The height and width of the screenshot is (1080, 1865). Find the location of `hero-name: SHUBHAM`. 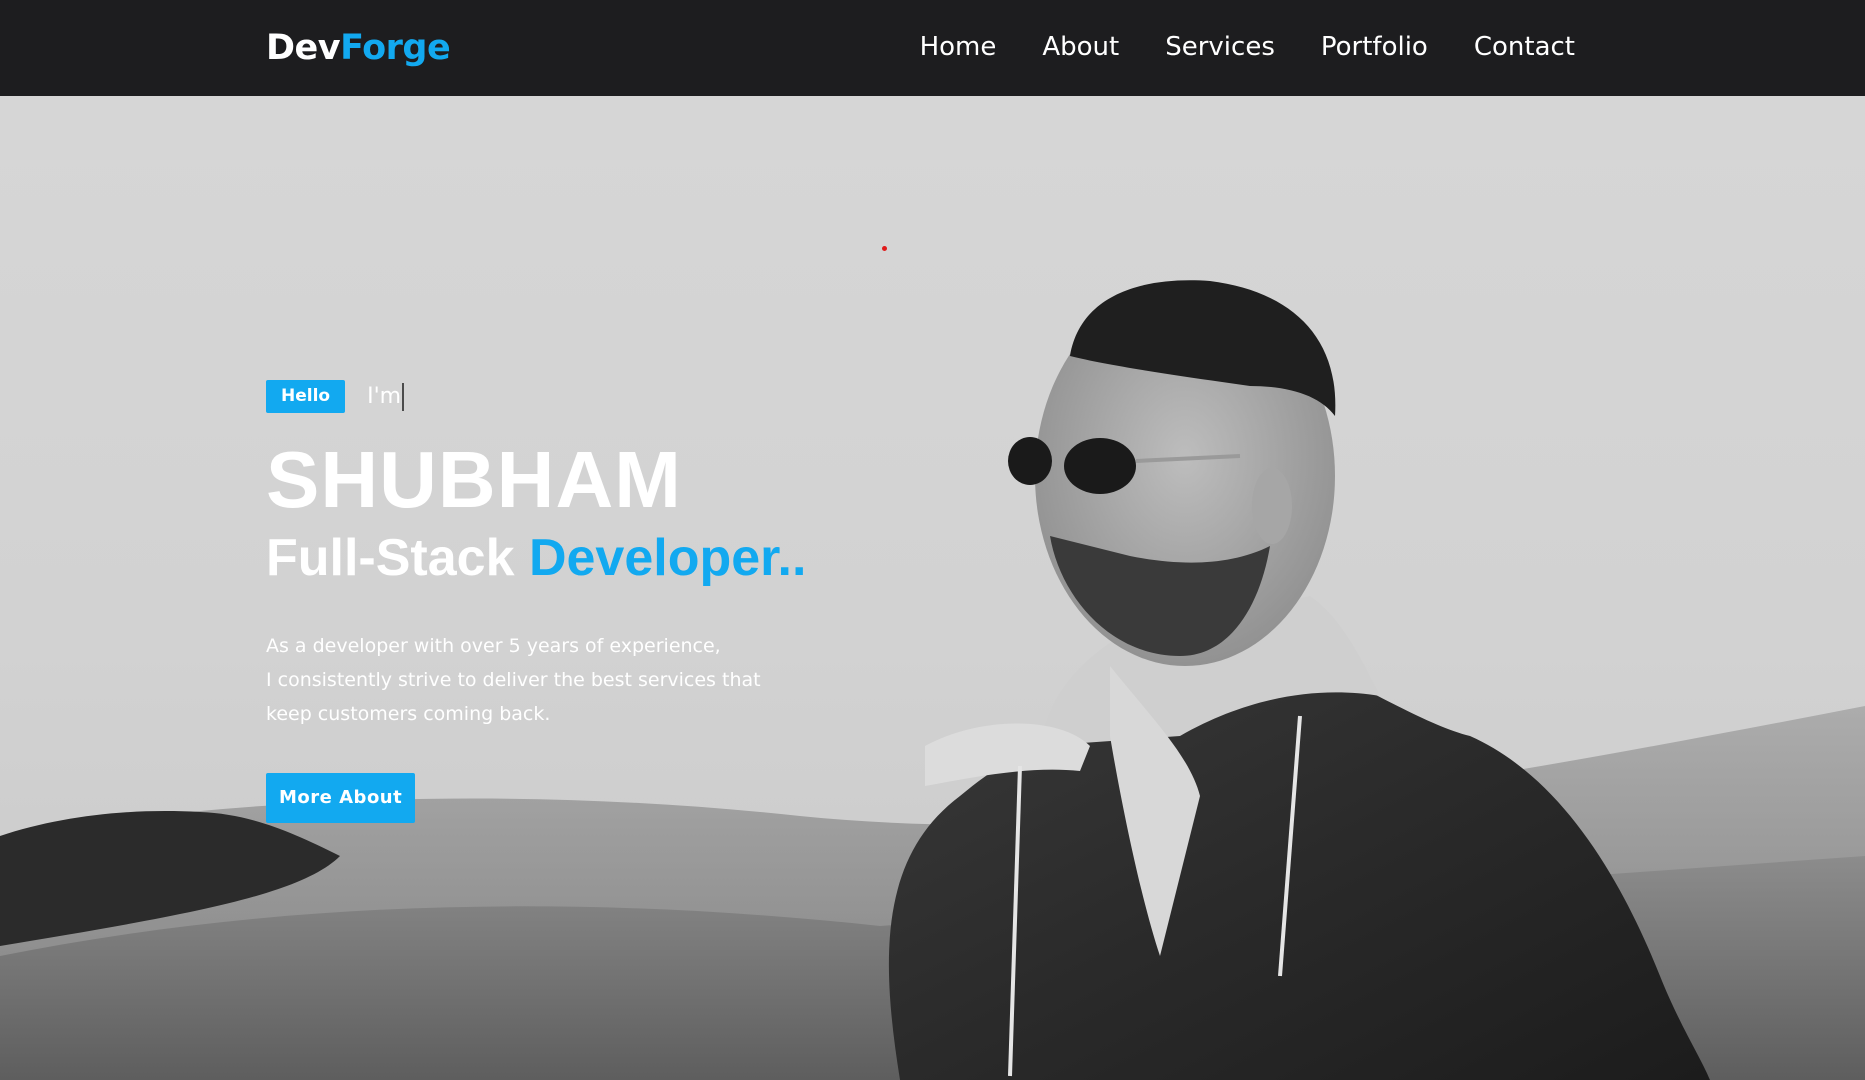

hero-name: SHUBHAM is located at coordinates (474, 479).